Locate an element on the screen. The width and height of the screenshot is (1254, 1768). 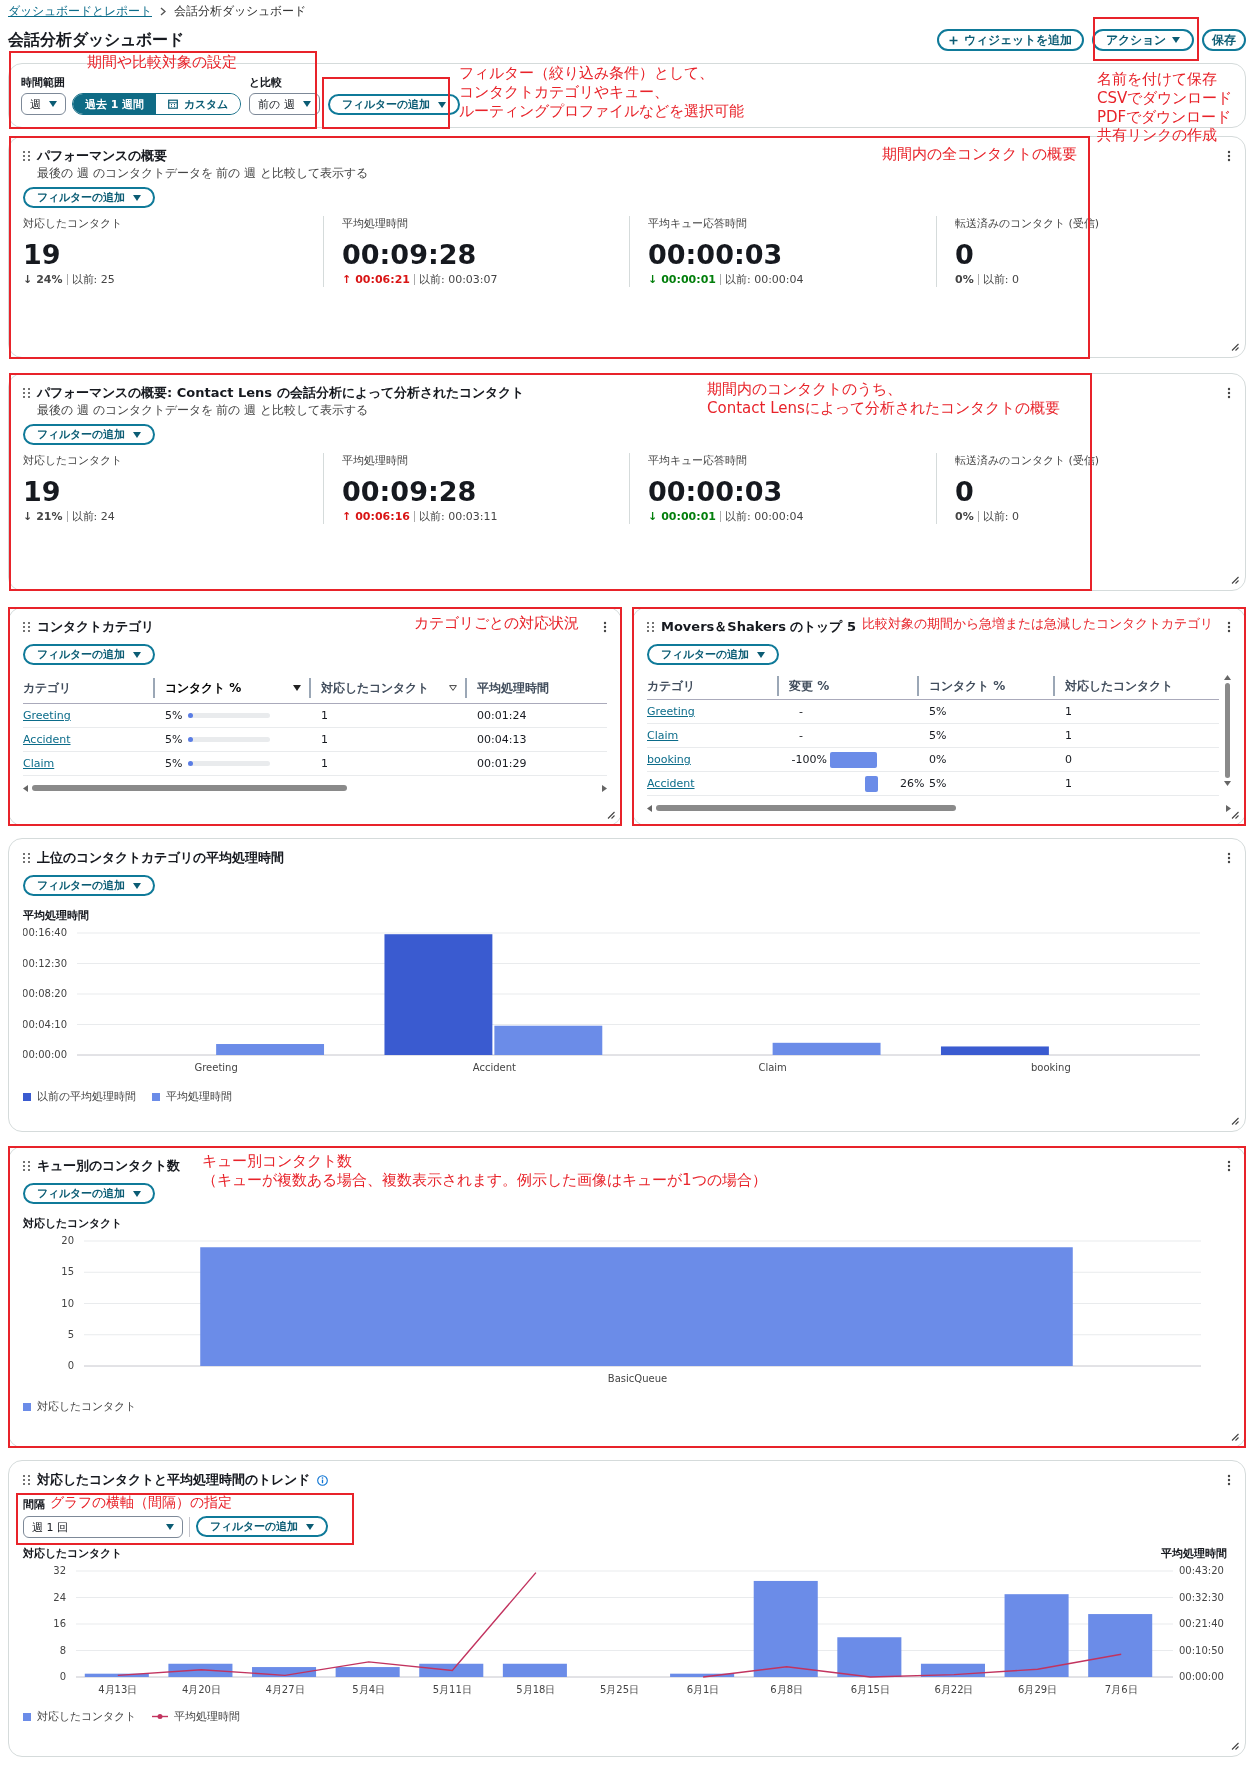
header-button: 保存 is located at coordinates (1224, 40).